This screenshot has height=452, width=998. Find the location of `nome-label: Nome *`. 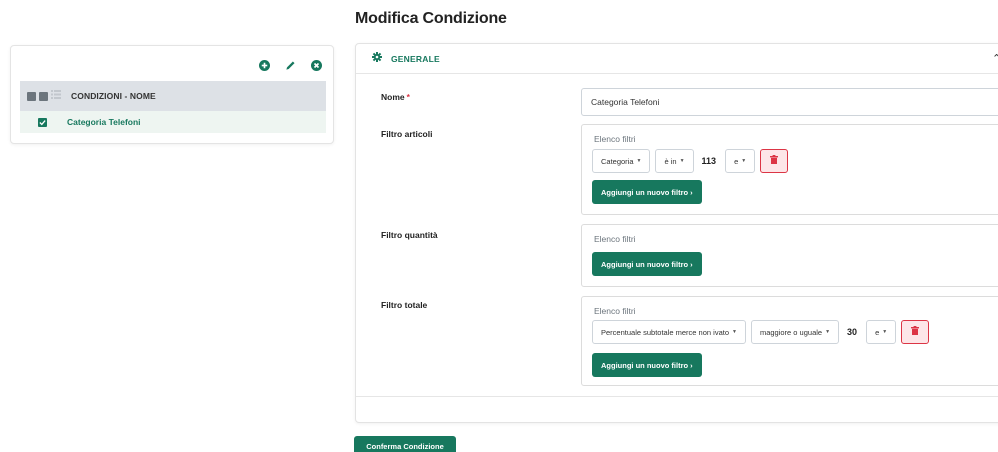

nome-label: Nome * is located at coordinates (395, 97).